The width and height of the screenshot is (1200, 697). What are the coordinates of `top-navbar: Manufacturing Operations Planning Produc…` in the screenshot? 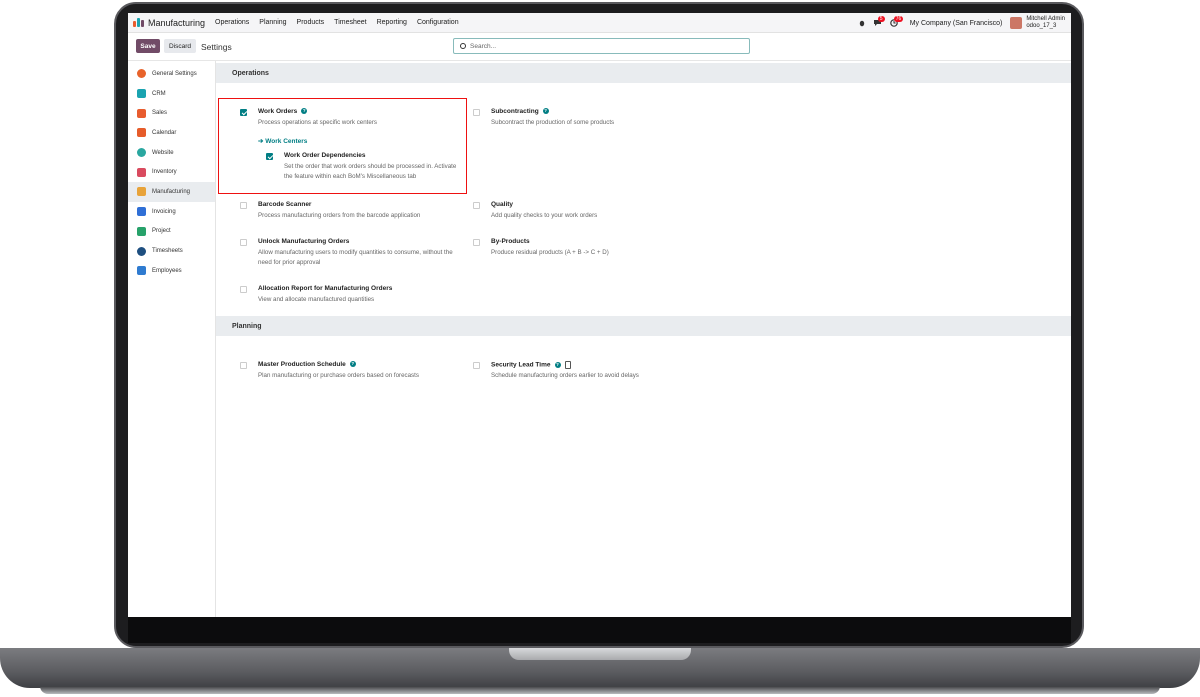 It's located at (599, 23).